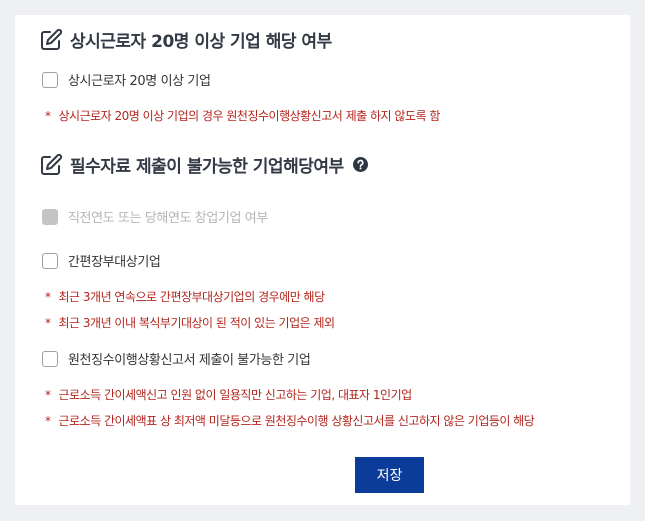 The height and width of the screenshot is (521, 645). What do you see at coordinates (197, 323) in the screenshot?
I see `note-text: 최근 3개년 이내 복식부기대상이 된 적이 있는 기업은 제외` at bounding box center [197, 323].